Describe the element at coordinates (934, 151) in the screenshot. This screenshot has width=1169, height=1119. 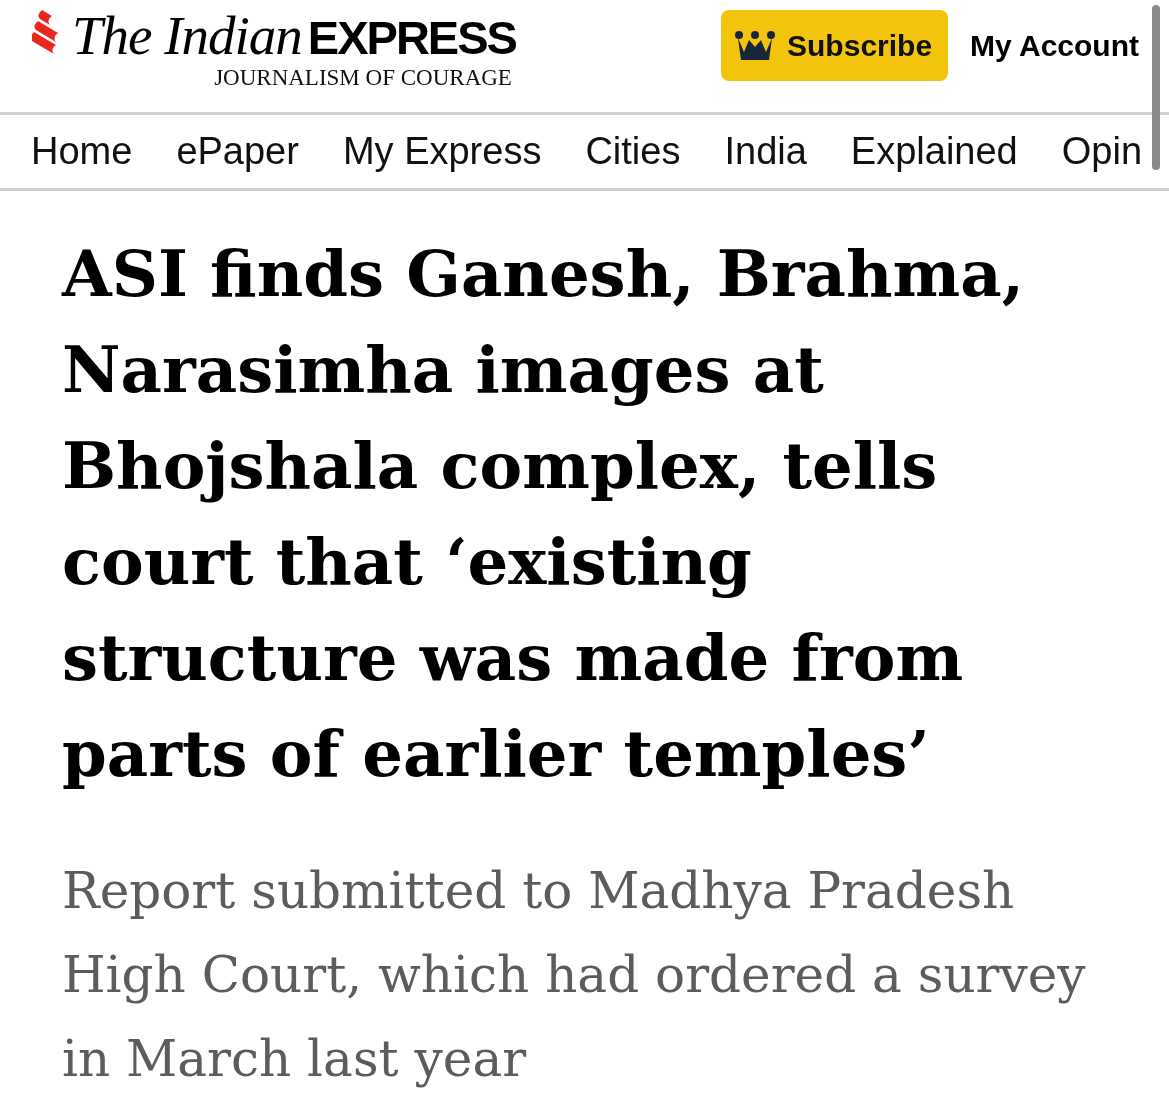
I see `nav-link: Explained` at that location.